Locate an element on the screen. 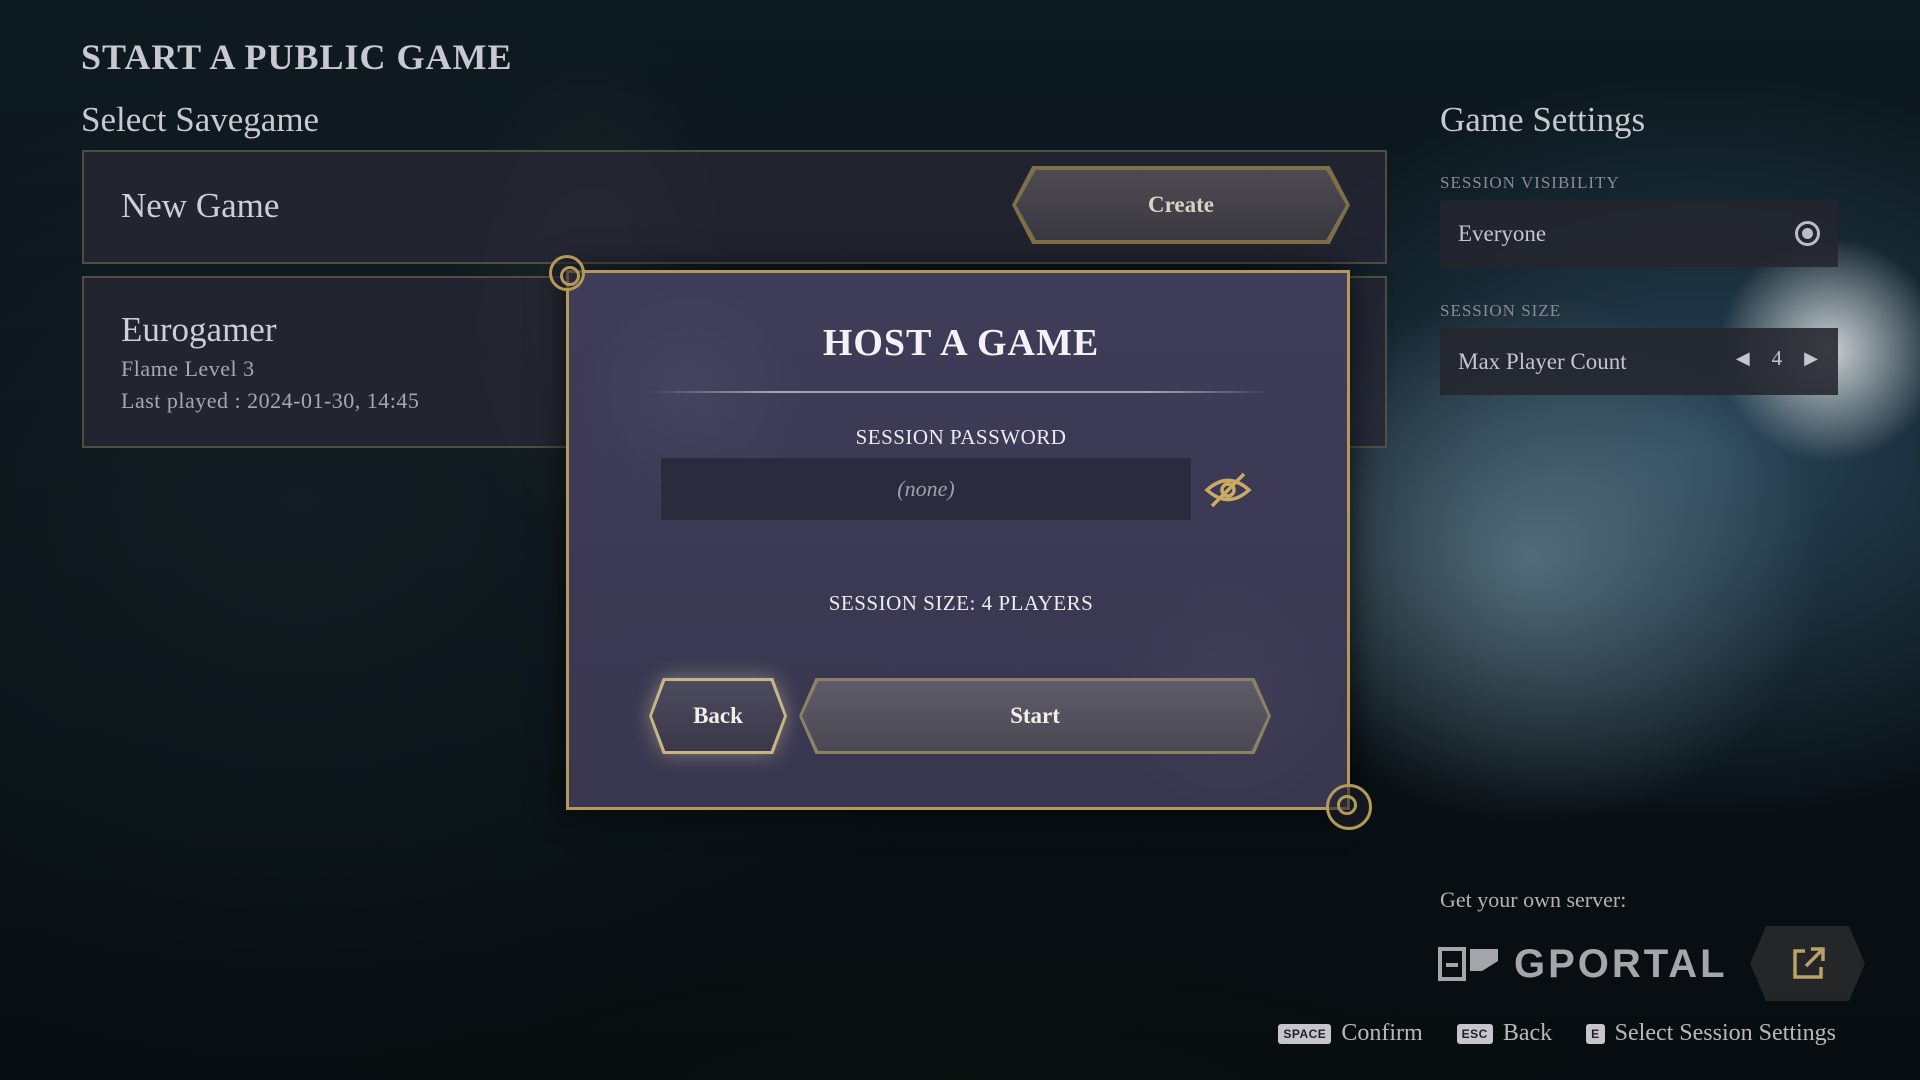 This screenshot has width=1920, height=1080. hint-back: ESC Back is located at coordinates (1504, 1033).